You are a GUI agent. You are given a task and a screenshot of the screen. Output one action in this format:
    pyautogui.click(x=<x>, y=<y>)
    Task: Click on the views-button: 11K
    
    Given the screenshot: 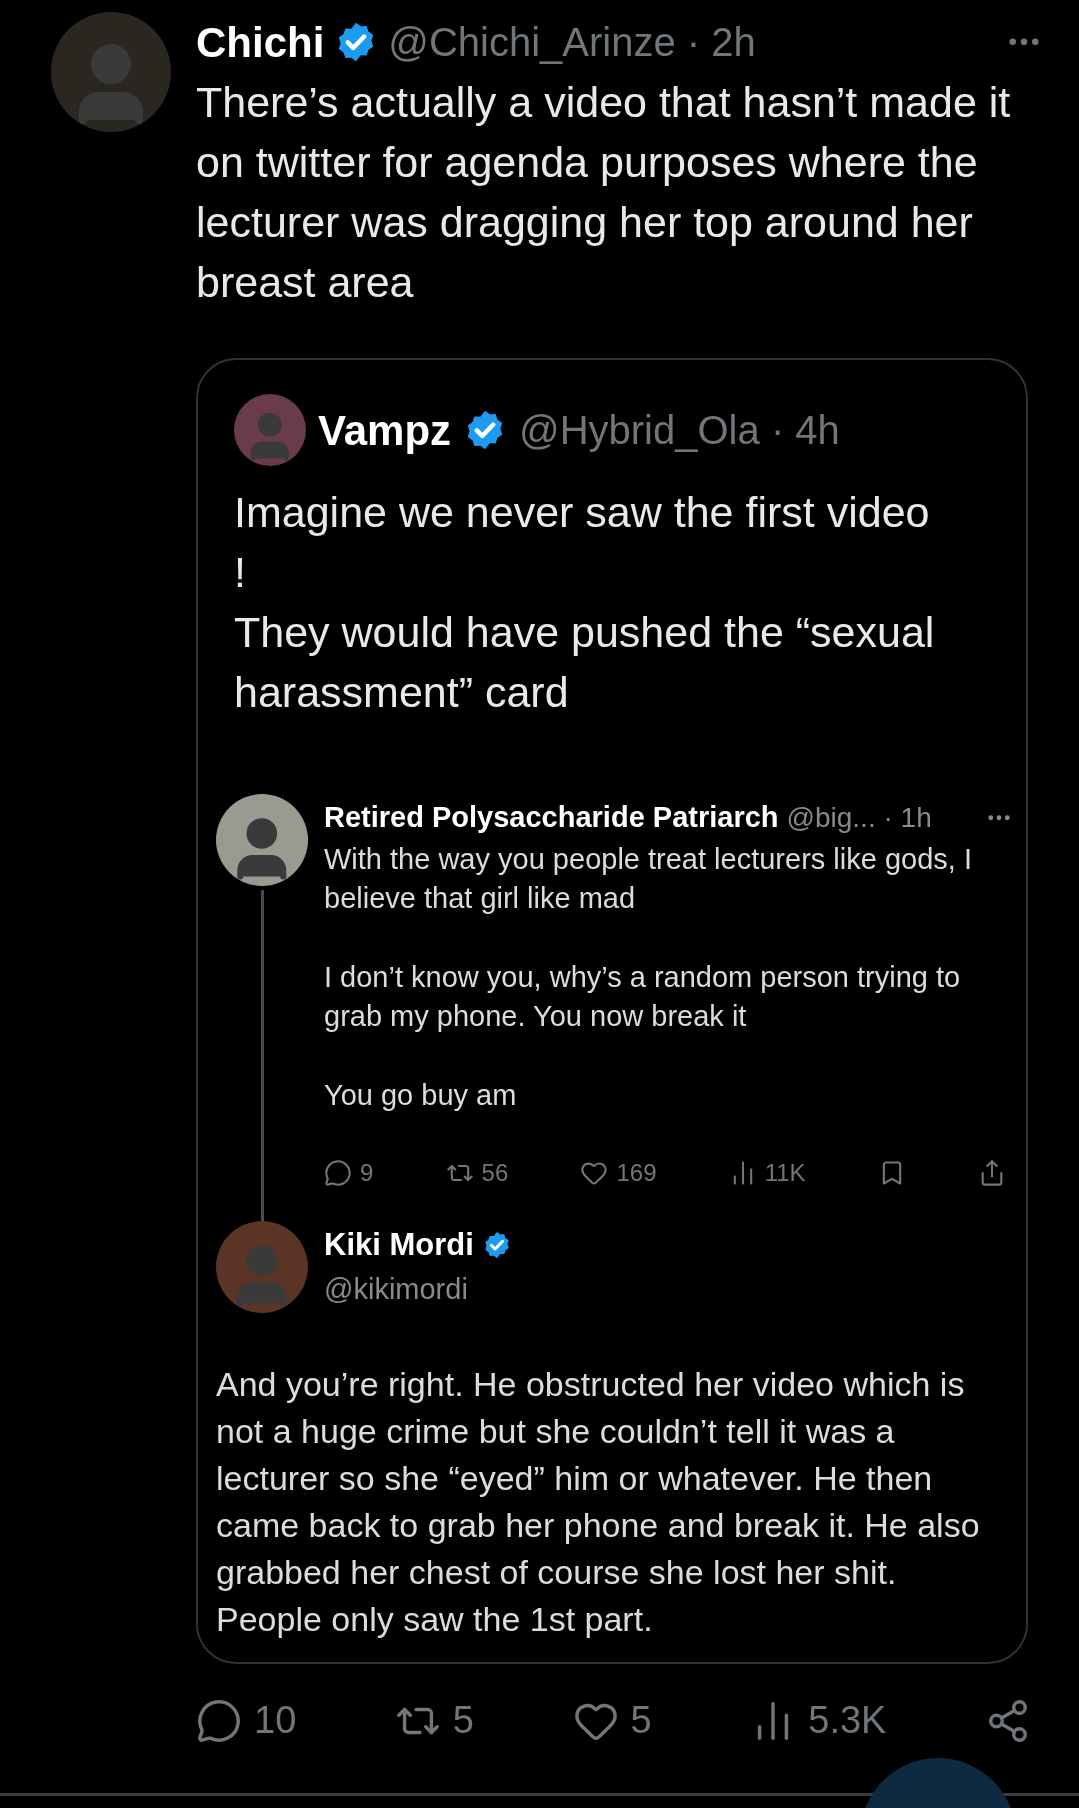 What is the action you would take?
    pyautogui.click(x=767, y=1172)
    